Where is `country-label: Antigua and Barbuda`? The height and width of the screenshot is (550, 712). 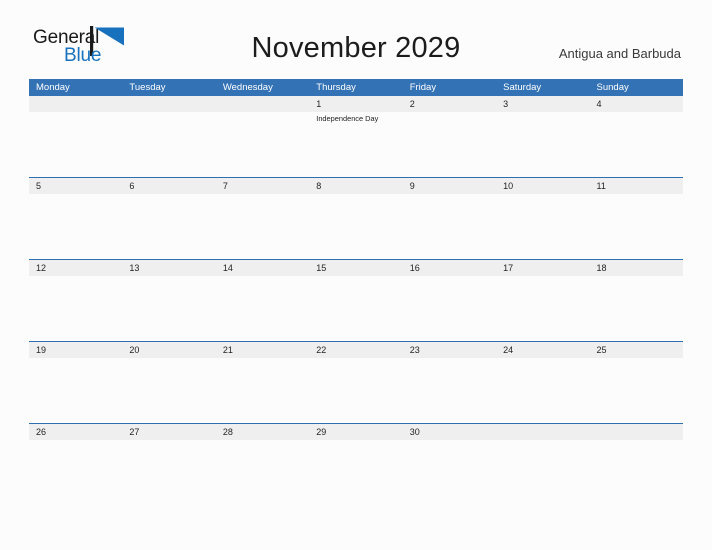 country-label: Antigua and Barbuda is located at coordinates (619, 53).